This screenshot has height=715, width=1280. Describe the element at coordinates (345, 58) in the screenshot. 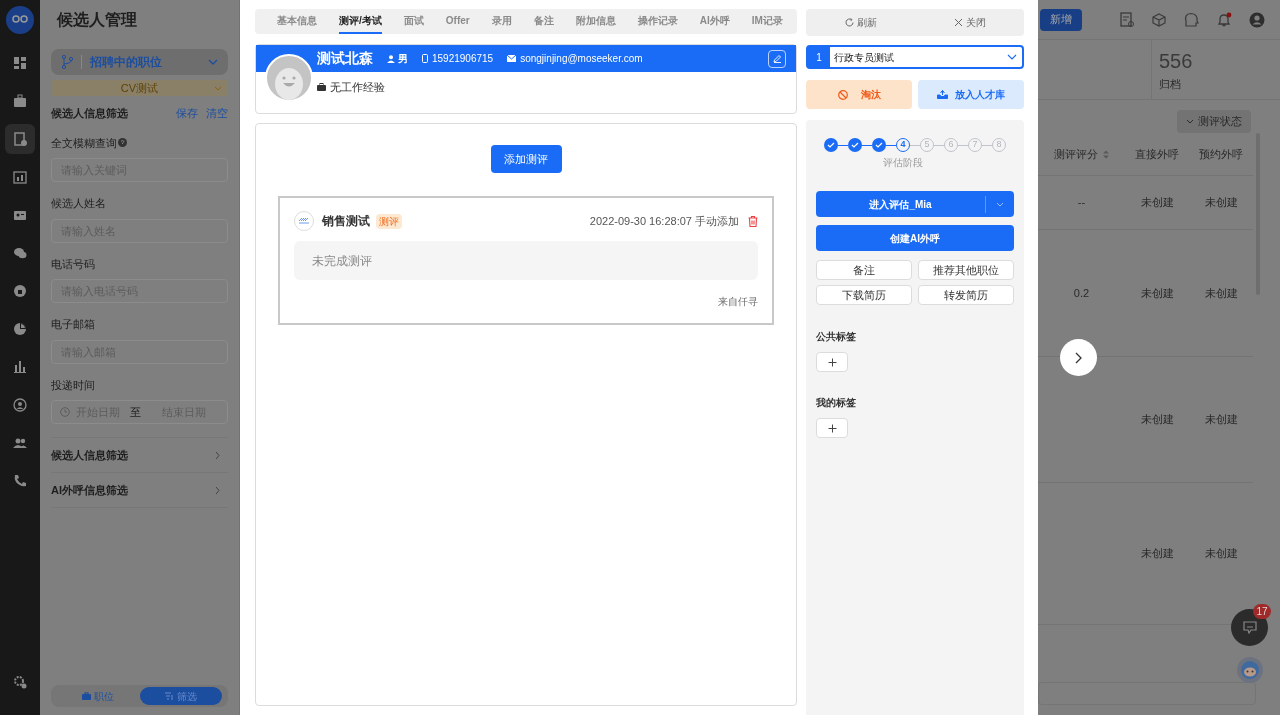

I see `candidate-name: 测试北森` at that location.